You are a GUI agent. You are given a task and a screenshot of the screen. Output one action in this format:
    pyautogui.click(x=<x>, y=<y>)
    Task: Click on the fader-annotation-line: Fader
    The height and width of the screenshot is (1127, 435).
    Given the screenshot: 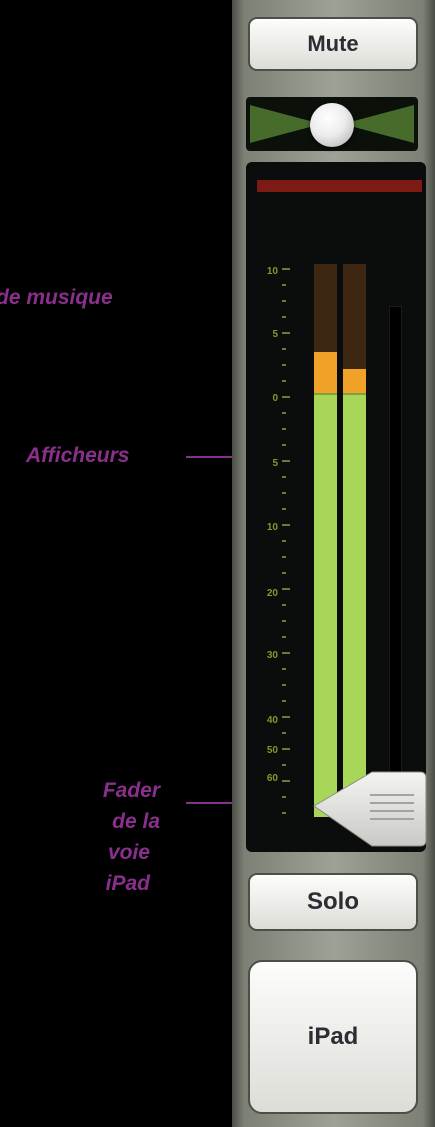 What is the action you would take?
    pyautogui.click(x=131, y=790)
    